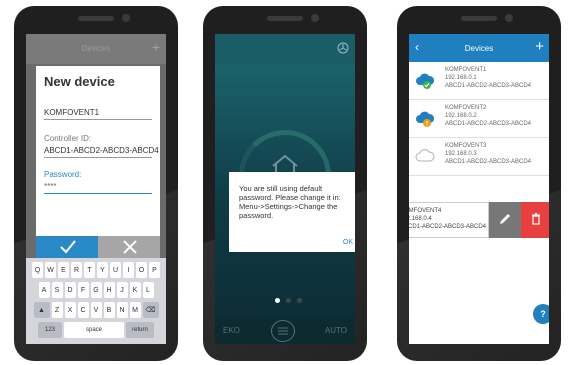 This screenshot has height=365, width=570. I want to click on password-field: Password: ****, so click(98, 182).